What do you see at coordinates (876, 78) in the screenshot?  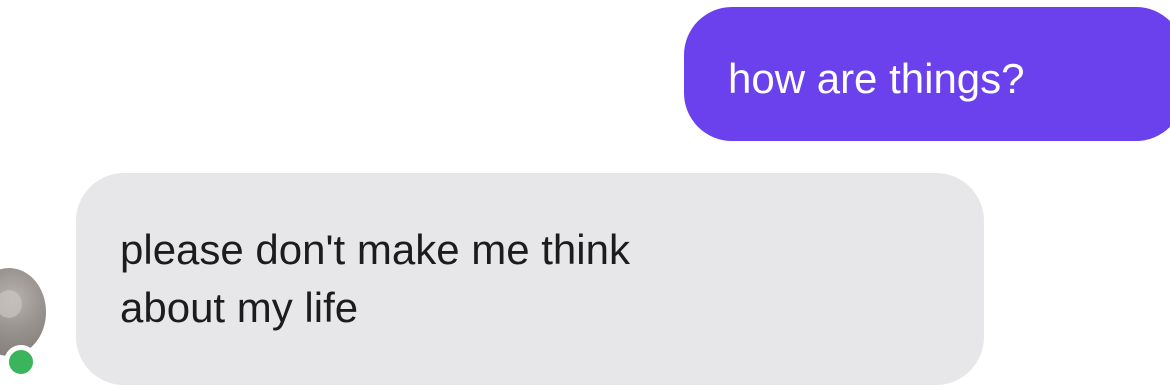 I see `sent-message-text: how are things?` at bounding box center [876, 78].